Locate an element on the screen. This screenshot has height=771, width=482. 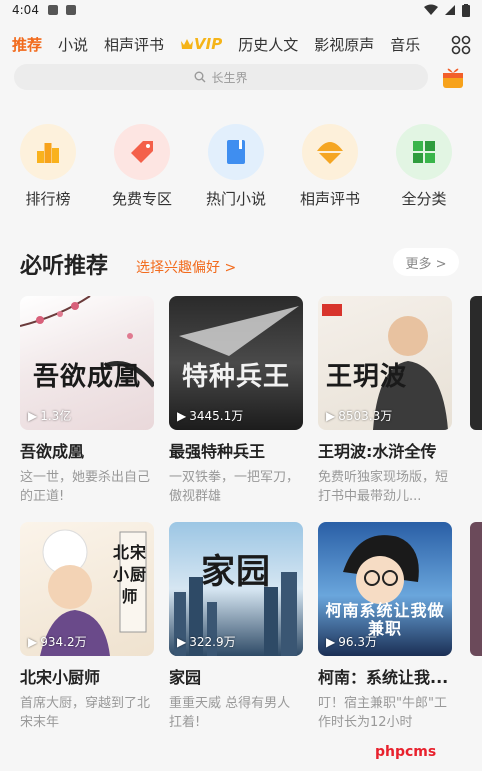
play-count: ▶ 8503.3万 is located at coordinates (359, 416).